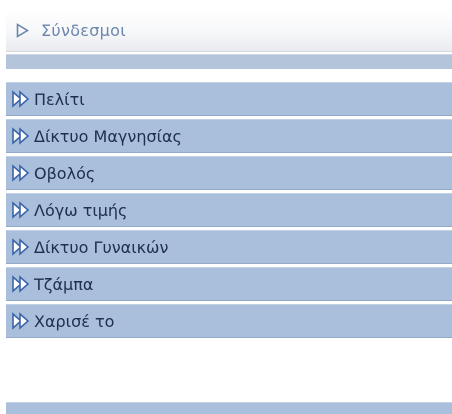 The width and height of the screenshot is (452, 414). I want to click on links-panel-header: Σύνδεσμοι, so click(229, 31).